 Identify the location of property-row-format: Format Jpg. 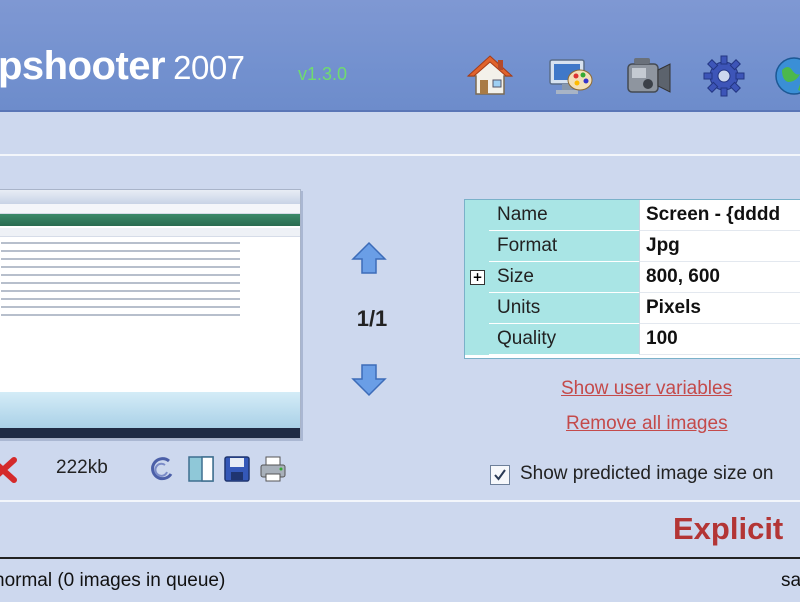
(632, 246).